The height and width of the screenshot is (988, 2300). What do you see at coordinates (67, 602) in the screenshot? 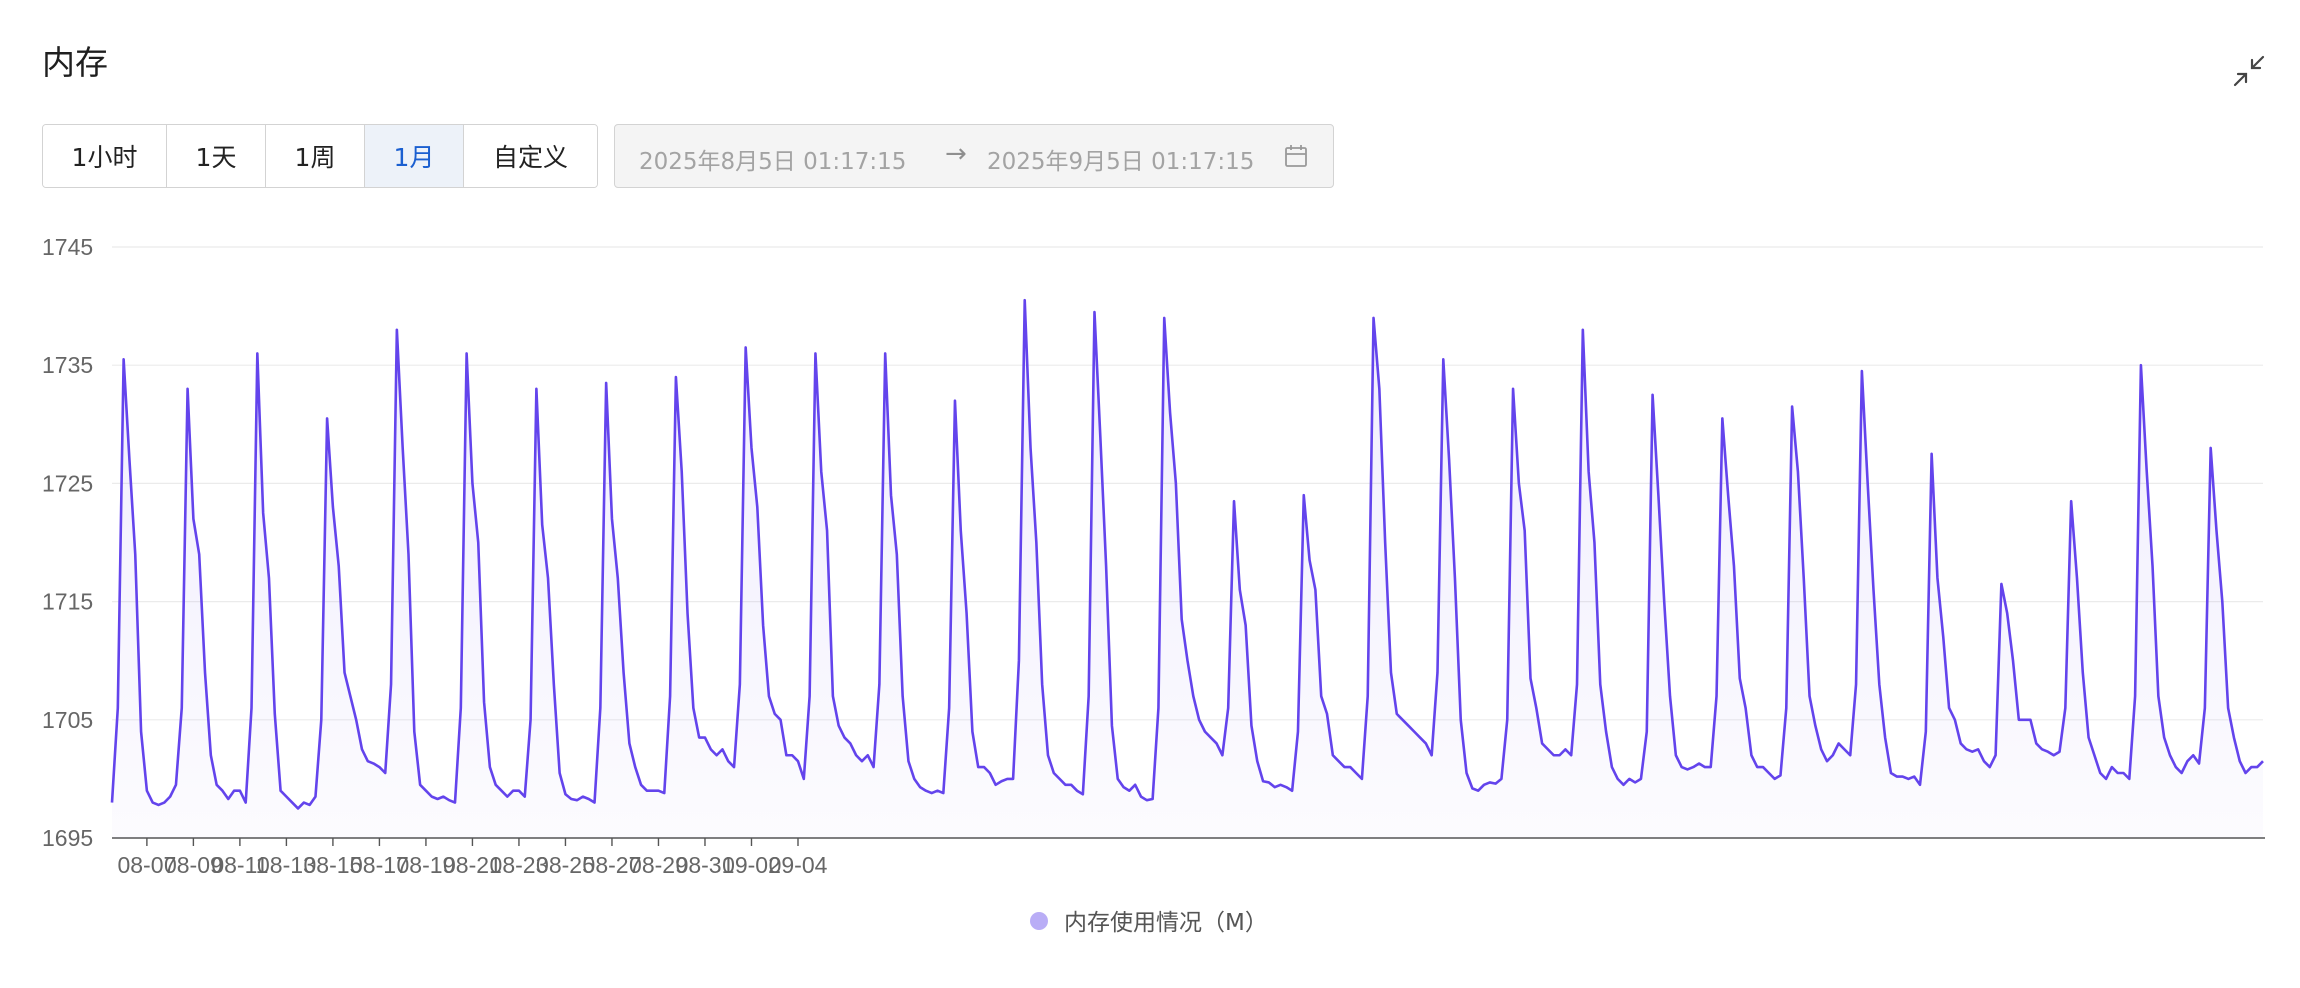
I see `y-tick-label: 1715` at bounding box center [67, 602].